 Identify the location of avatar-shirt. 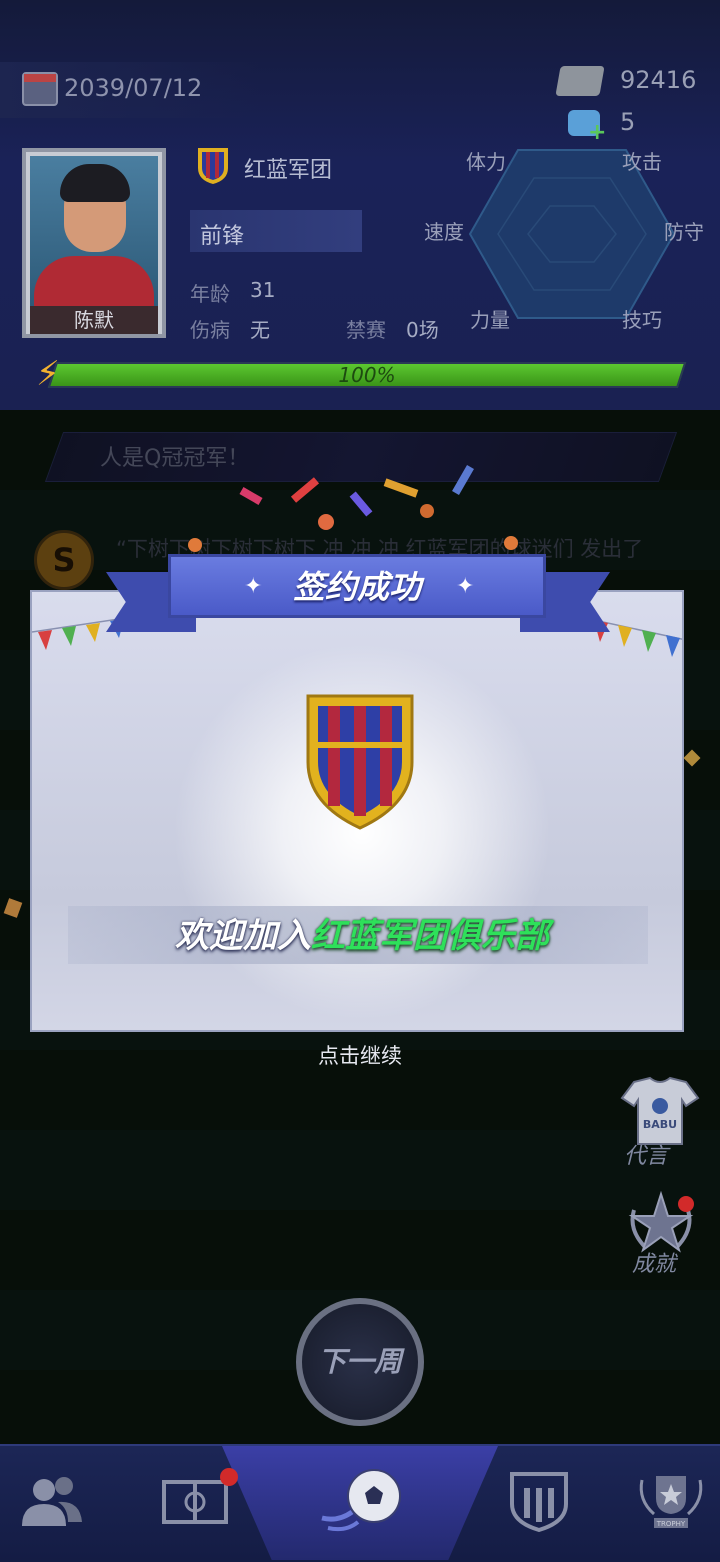
(94, 281).